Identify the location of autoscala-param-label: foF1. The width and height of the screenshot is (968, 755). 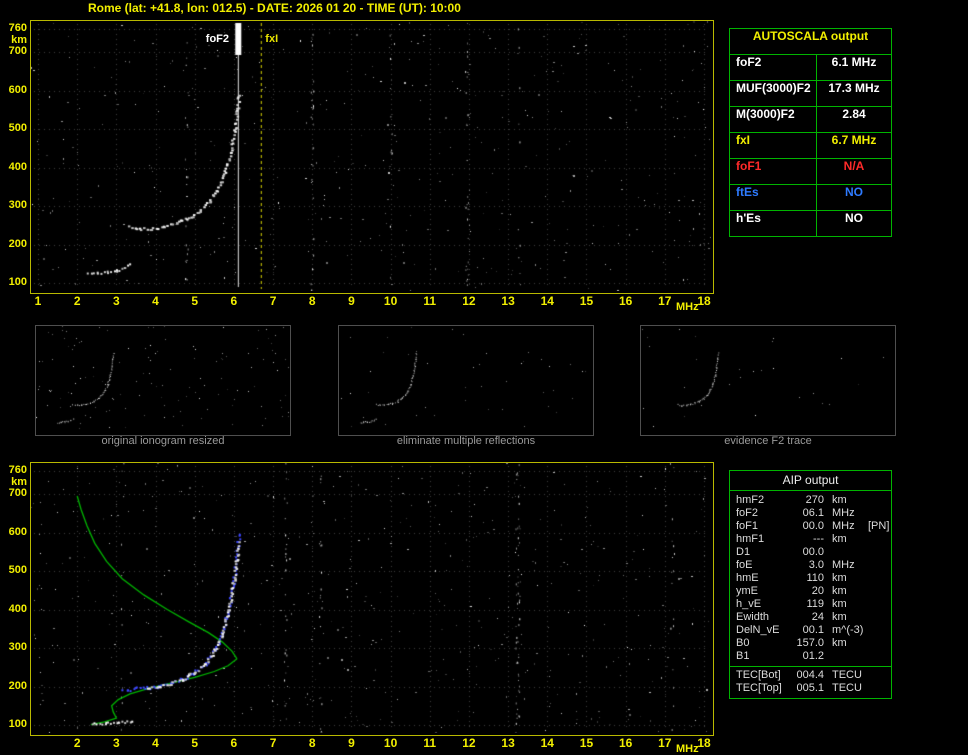
(773, 171).